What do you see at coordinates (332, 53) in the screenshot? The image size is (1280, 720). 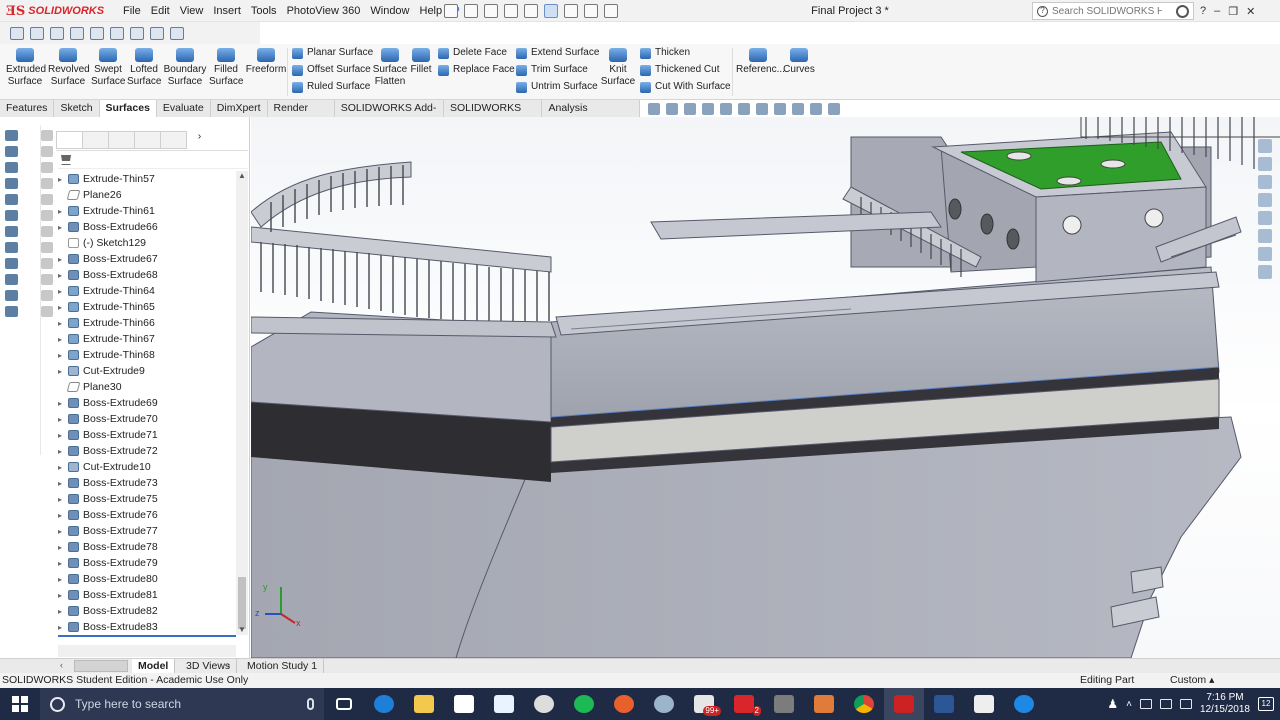 I see `planar-surface-button: Planar Surface` at bounding box center [332, 53].